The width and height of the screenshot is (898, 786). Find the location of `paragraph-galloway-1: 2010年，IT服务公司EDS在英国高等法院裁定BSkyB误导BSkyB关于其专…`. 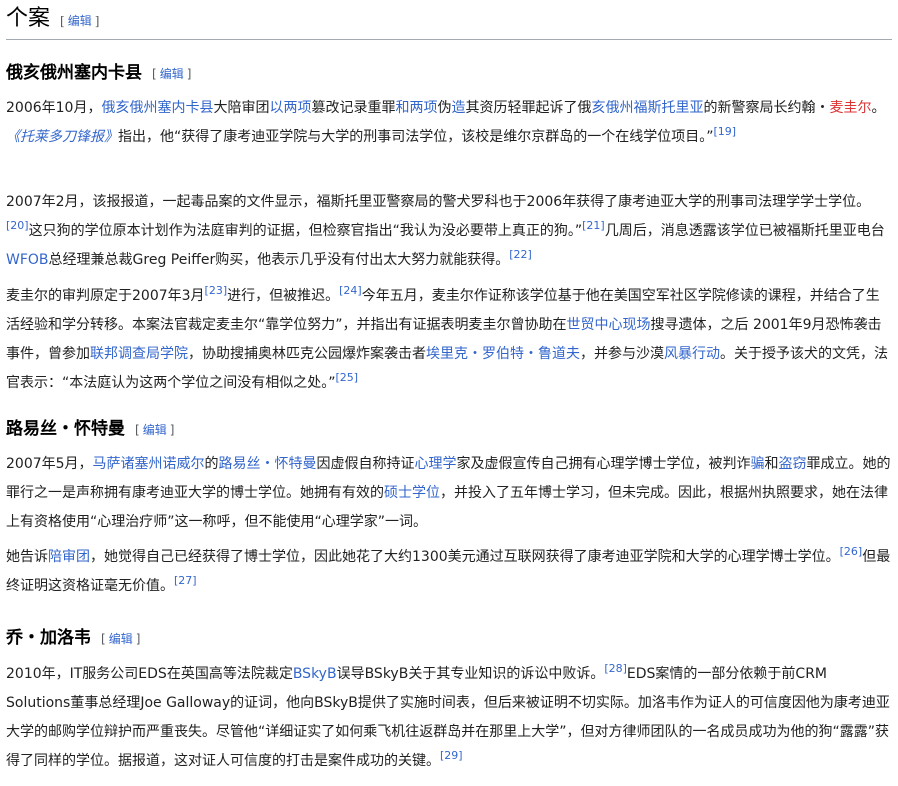

paragraph-galloway-1: 2010年，IT服务公司EDS在英国高等法院裁定BSkyB误导BSkyB关于其专… is located at coordinates (449, 718).